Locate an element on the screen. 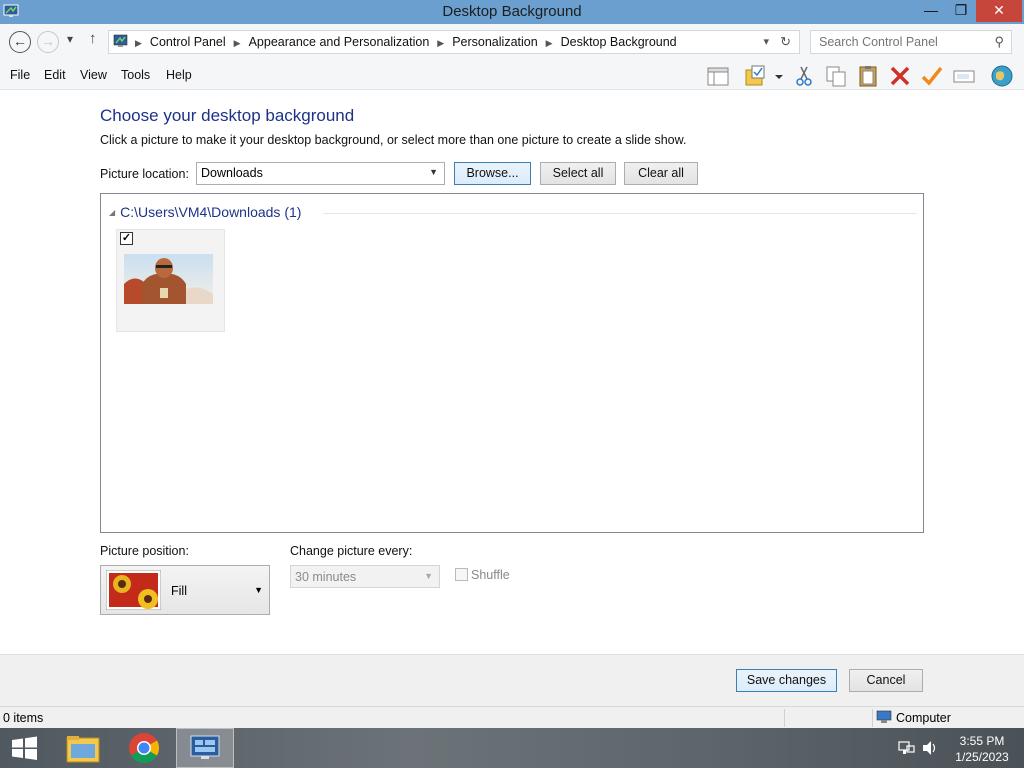  folder-icon is located at coordinates (83, 749).